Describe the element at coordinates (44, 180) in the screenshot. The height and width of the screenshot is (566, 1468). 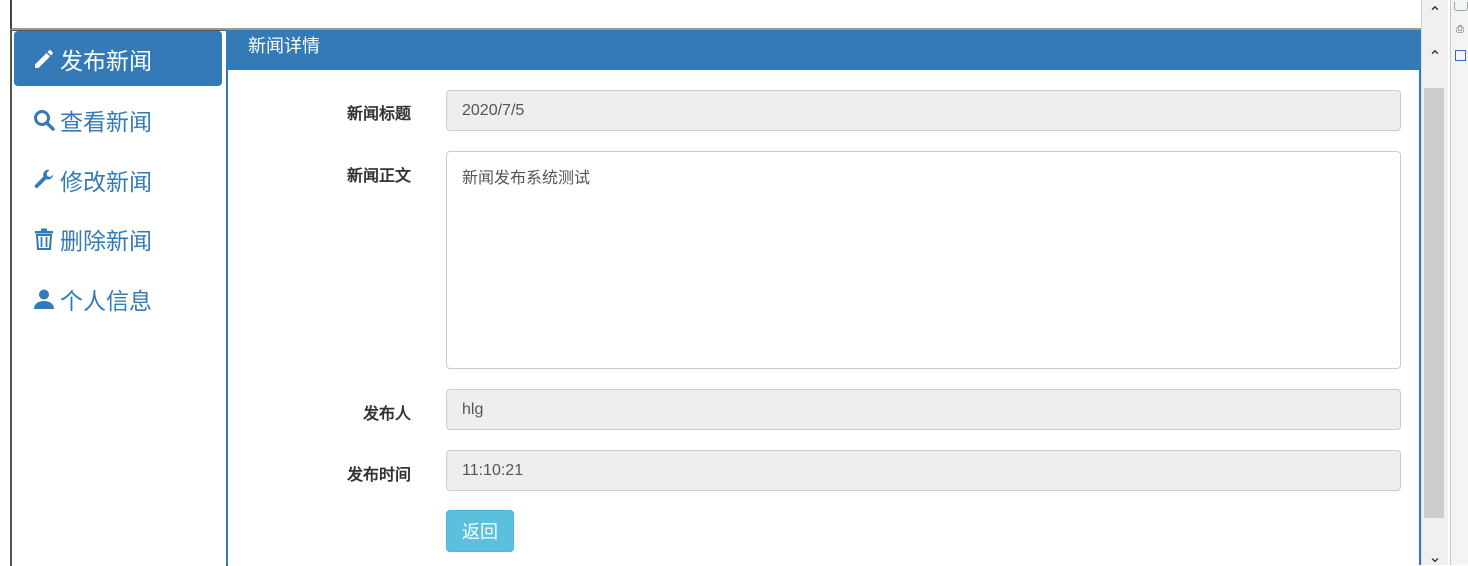
I see `wrench-icon` at that location.